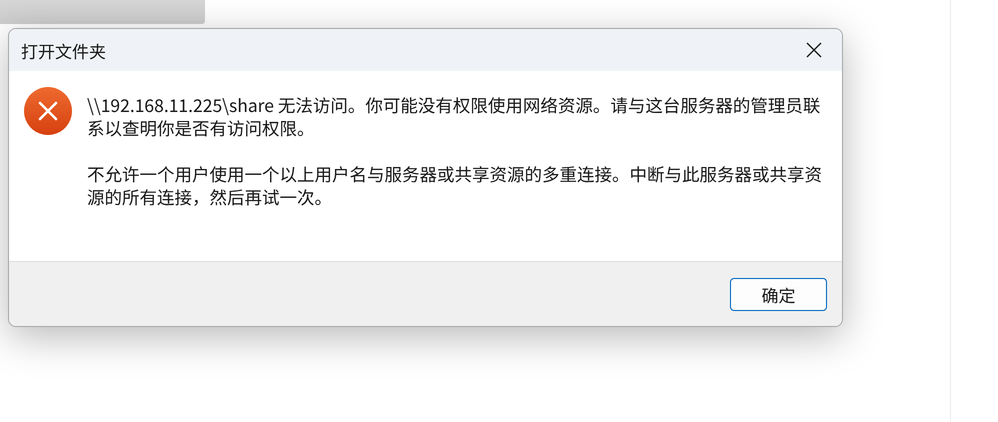  Describe the element at coordinates (63, 50) in the screenshot. I see `window-title: 打开文件夹` at that location.